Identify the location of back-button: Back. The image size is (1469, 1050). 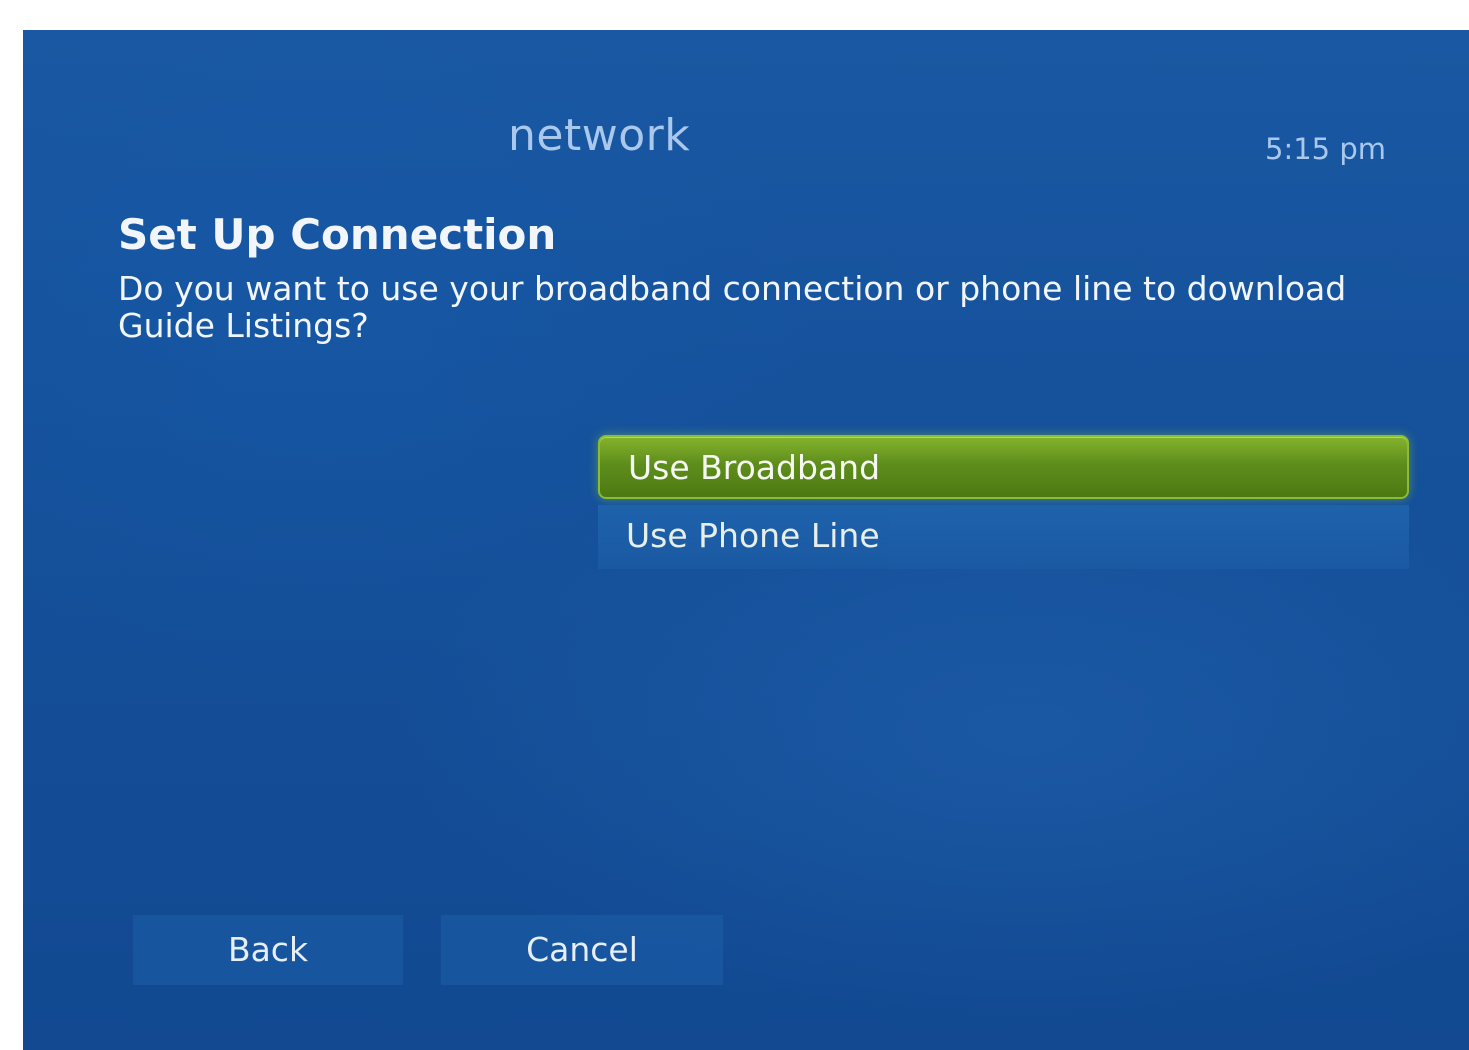
(268, 950).